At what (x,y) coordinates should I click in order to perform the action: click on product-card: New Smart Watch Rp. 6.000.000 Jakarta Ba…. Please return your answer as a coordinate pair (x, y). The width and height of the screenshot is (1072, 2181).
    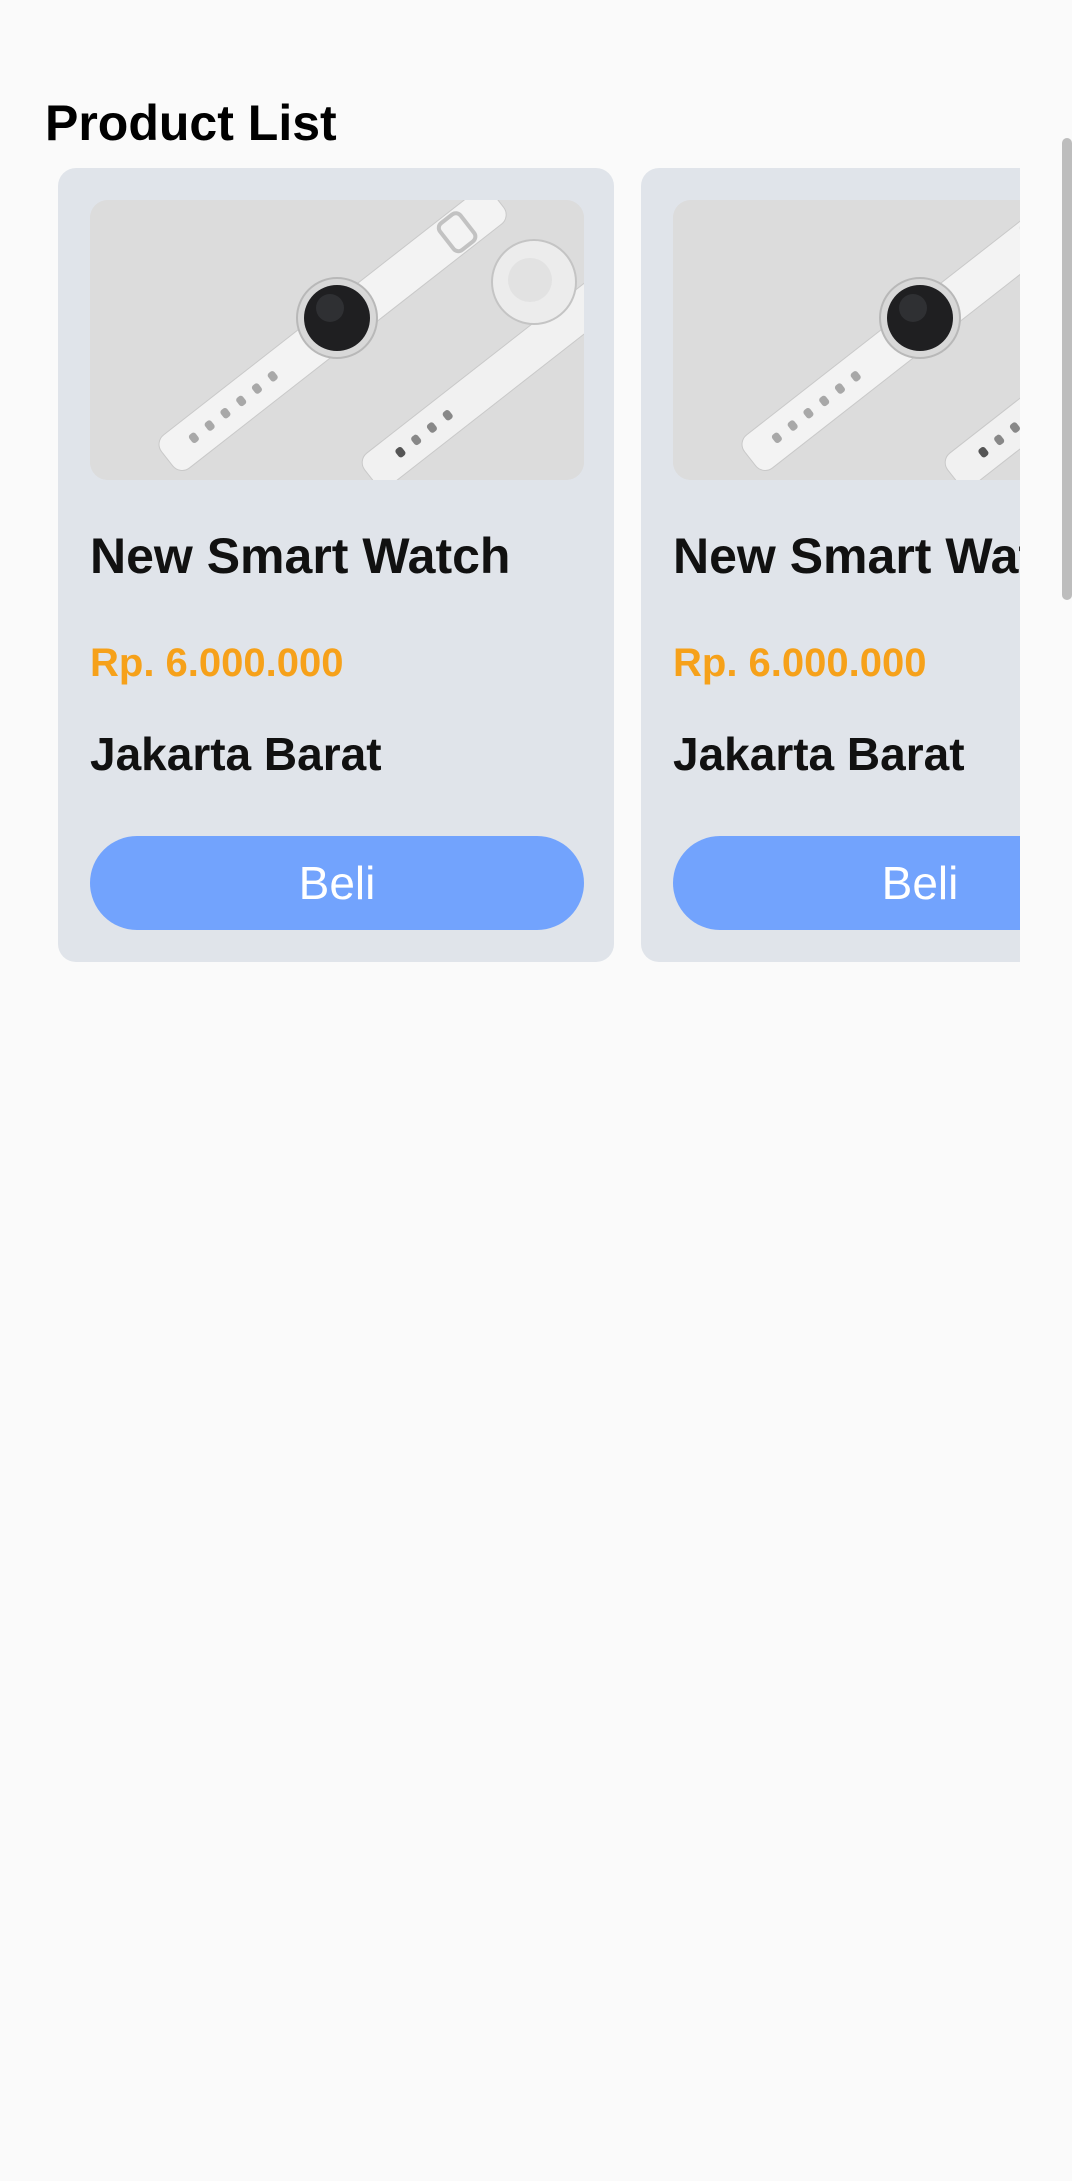
    Looking at the image, I should click on (830, 565).